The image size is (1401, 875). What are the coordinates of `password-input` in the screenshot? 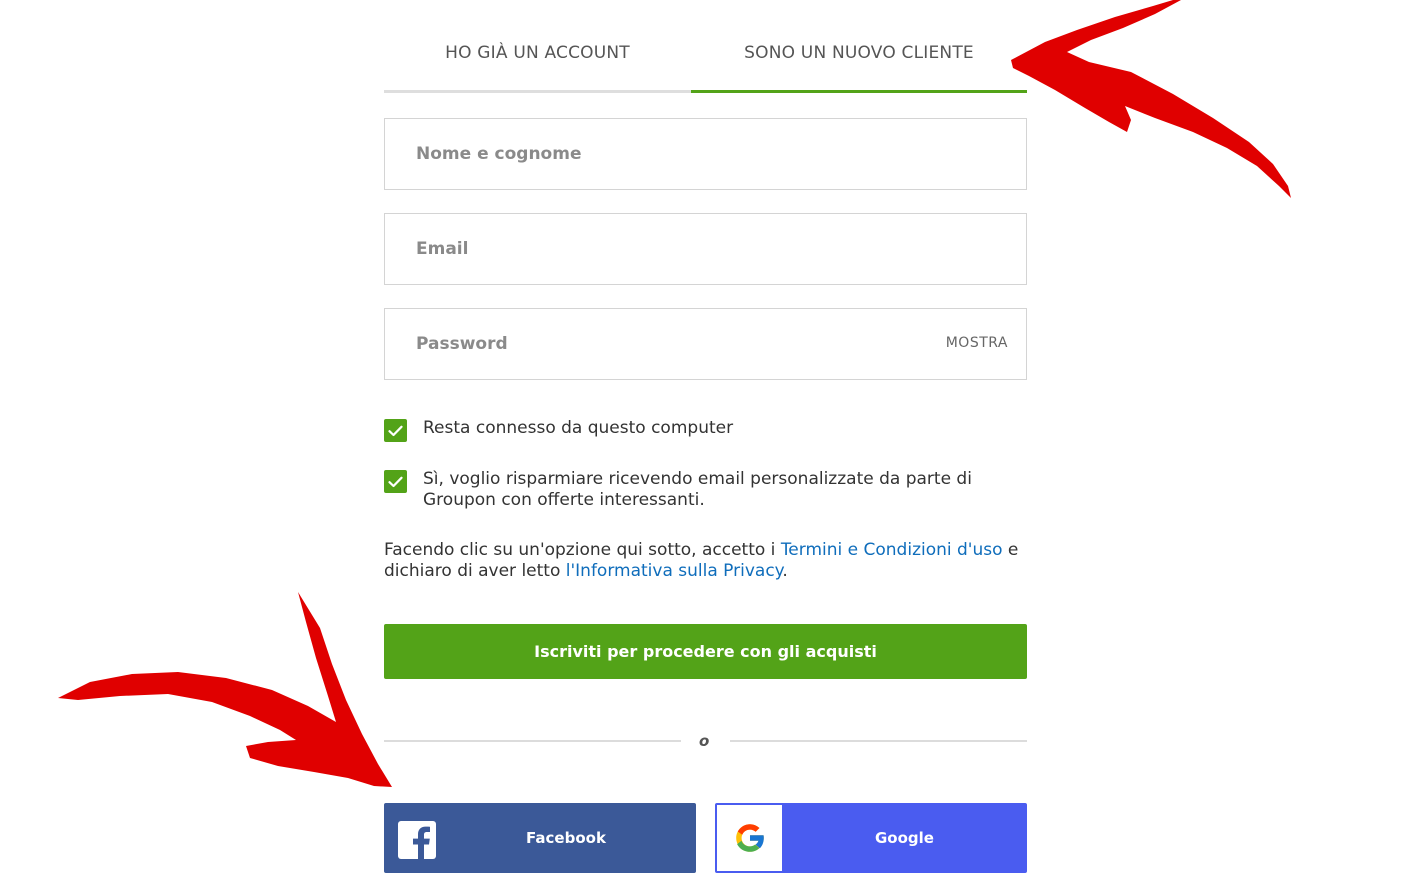 It's located at (705, 344).